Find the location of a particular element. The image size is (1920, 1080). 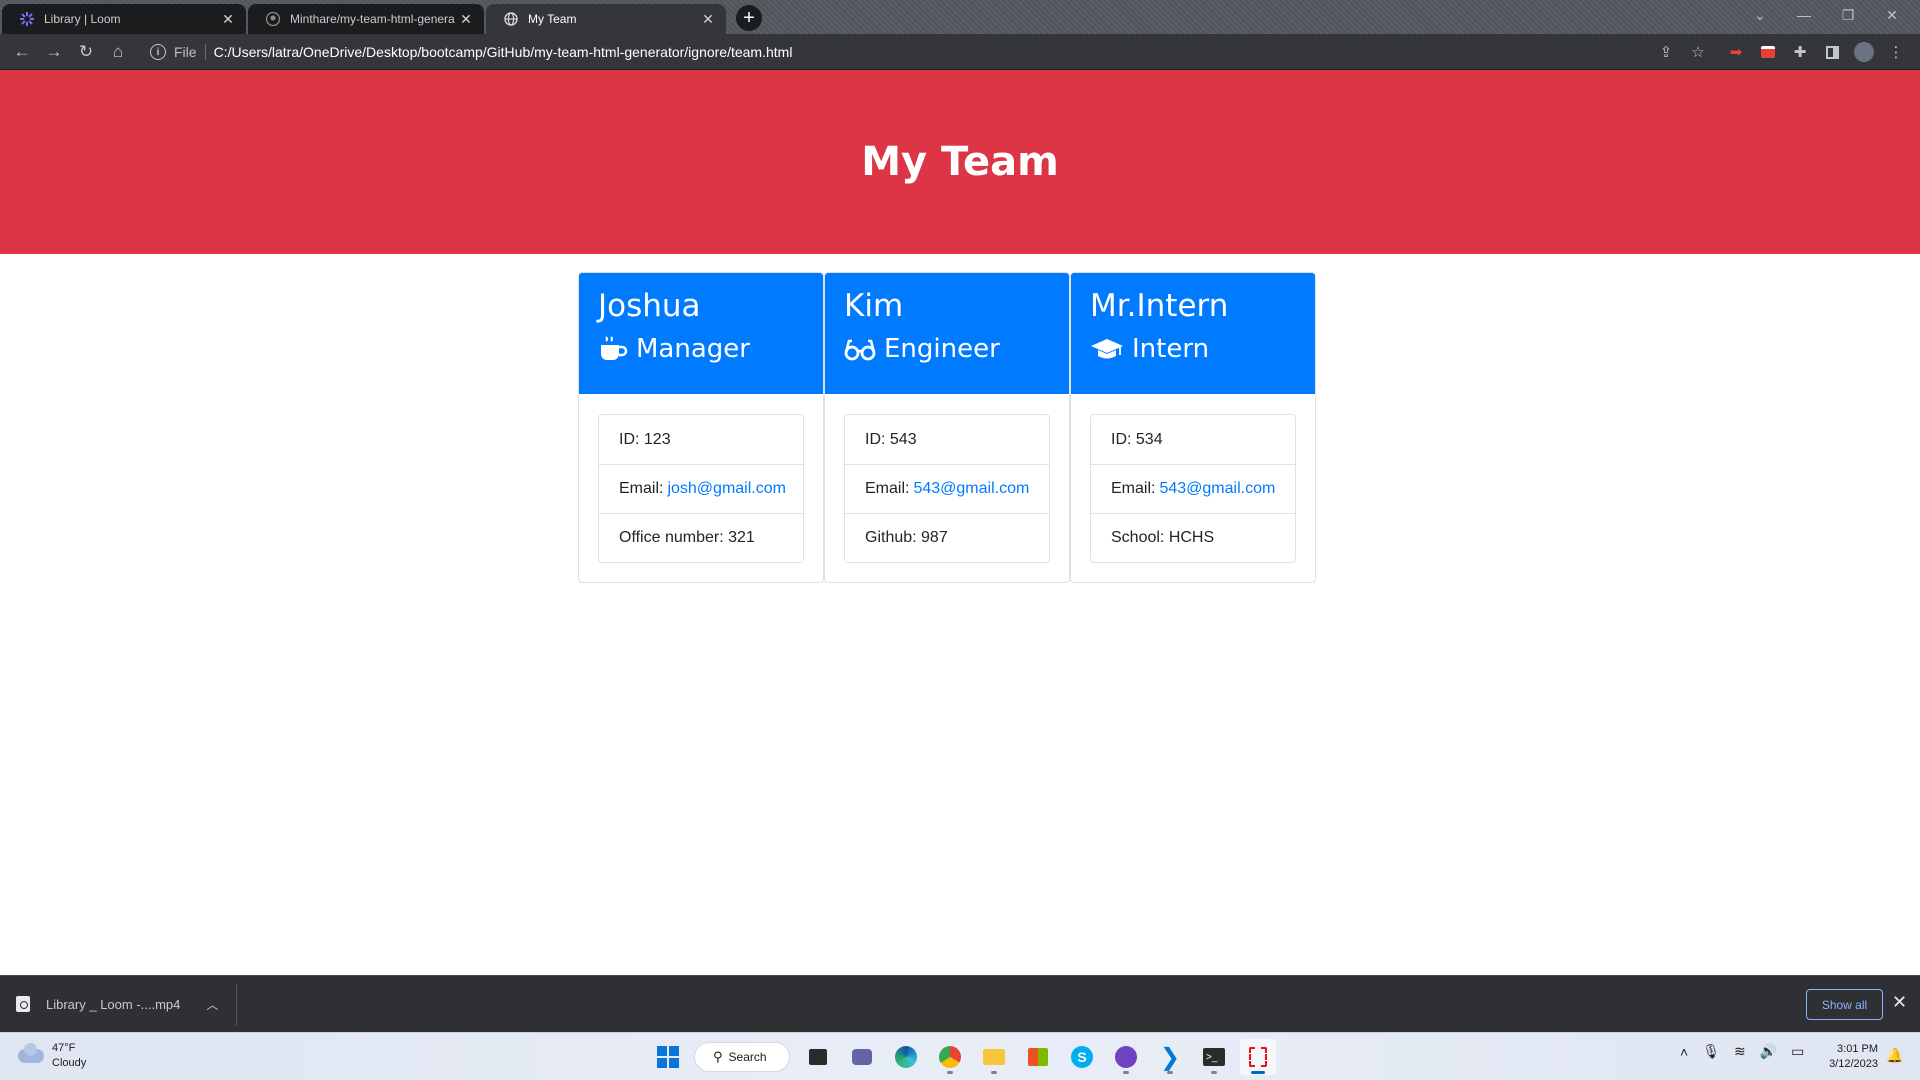

email-item: Email: josh@gmail.com is located at coordinates (701, 488).